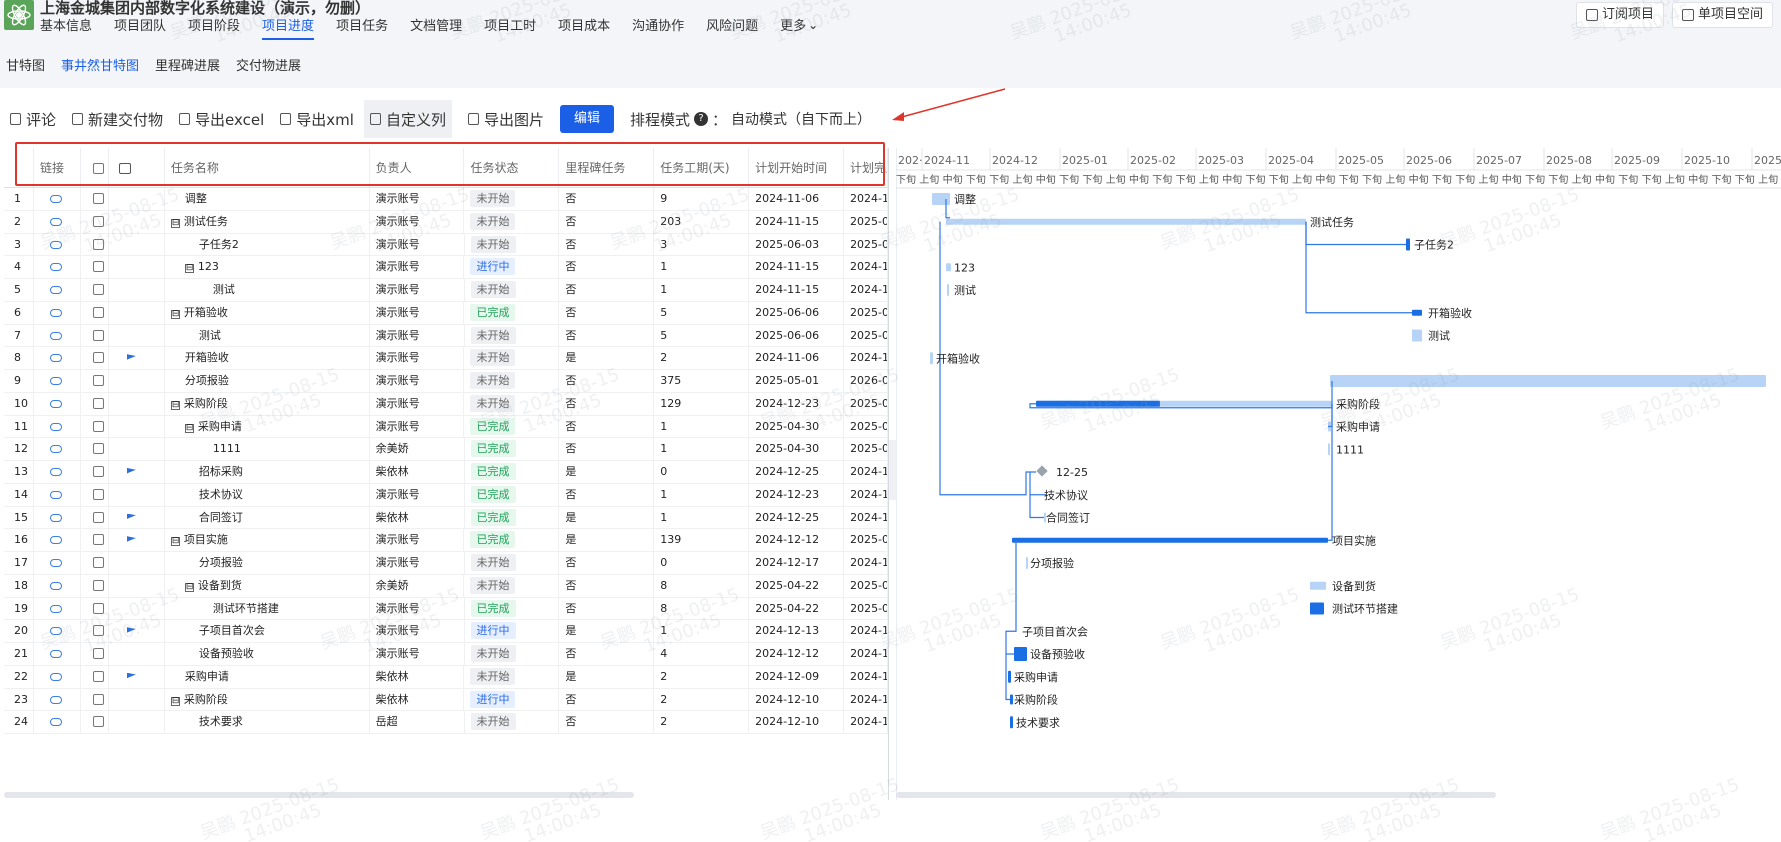 The width and height of the screenshot is (1781, 842). I want to click on table-row: 7 测试 演示账号 未开始 否 5 2025-06-06 2025-0, so click(446, 336).